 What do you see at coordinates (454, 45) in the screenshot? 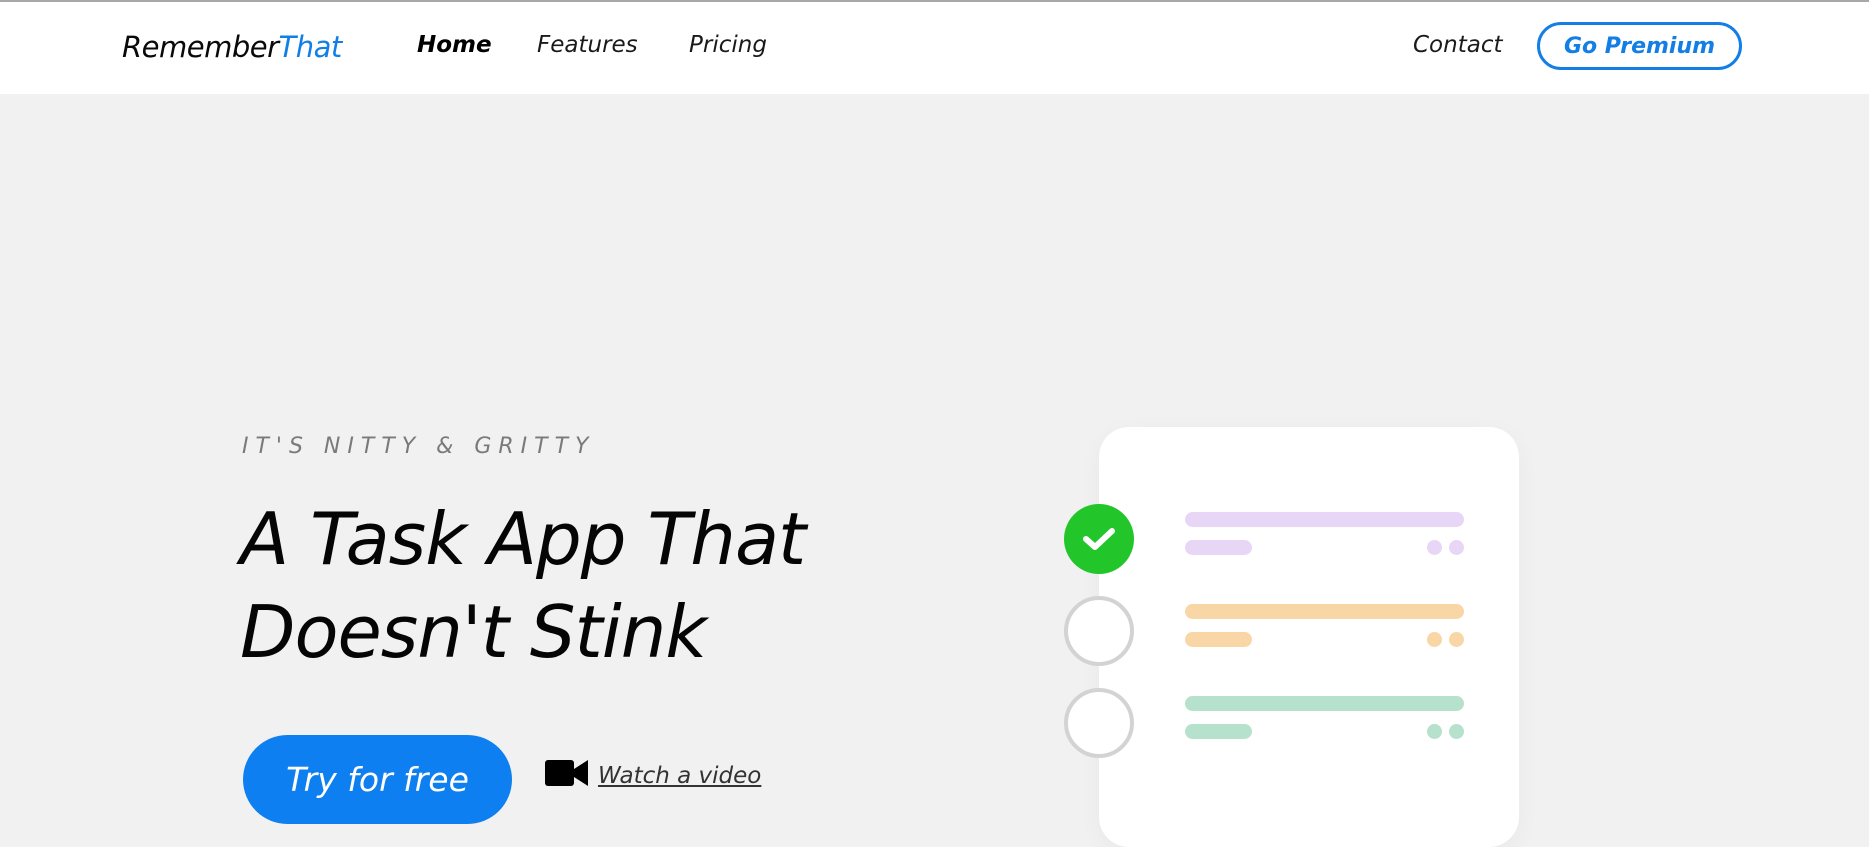
I see `nav-home-link: Home` at bounding box center [454, 45].